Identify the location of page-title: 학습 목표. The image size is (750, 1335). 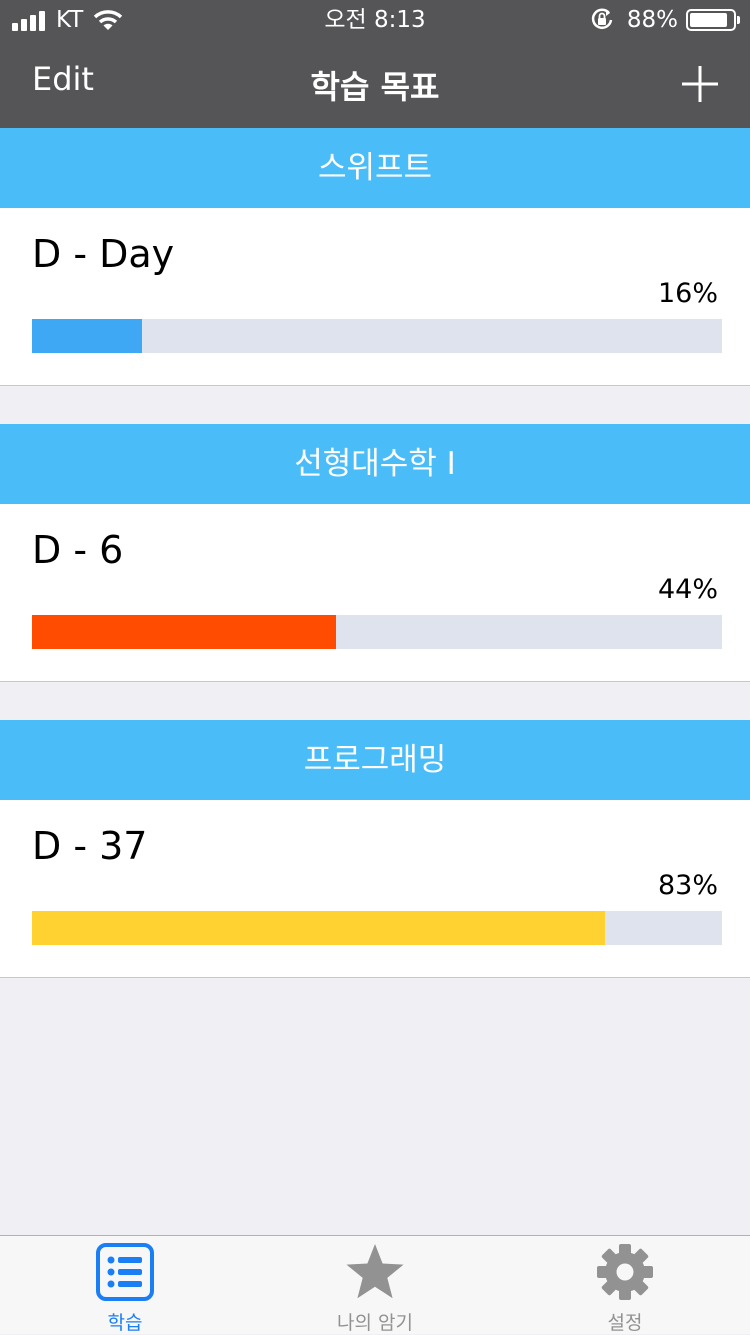
(375, 87).